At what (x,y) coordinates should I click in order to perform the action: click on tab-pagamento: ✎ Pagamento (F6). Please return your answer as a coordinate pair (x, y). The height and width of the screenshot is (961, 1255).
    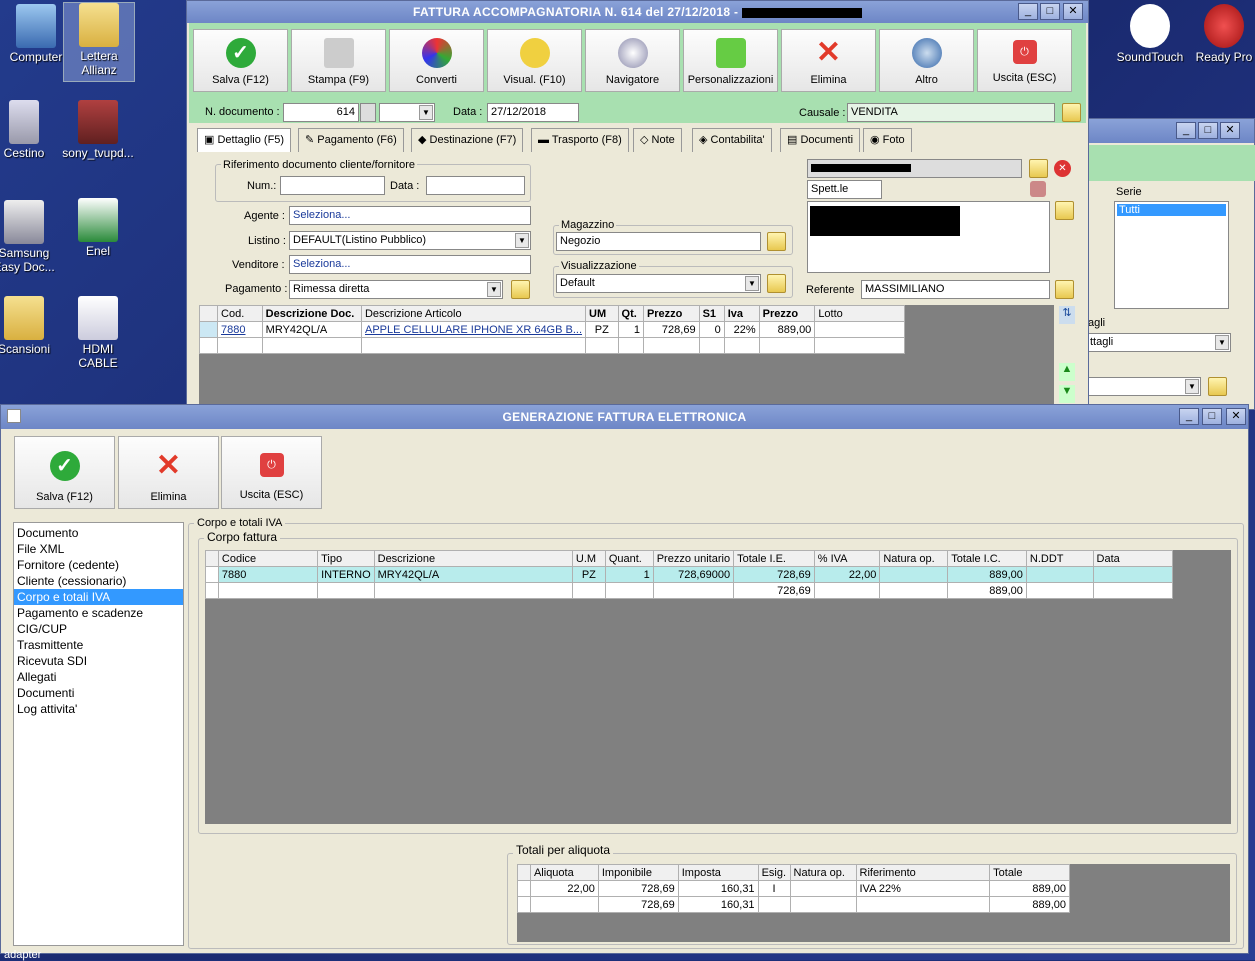
    Looking at the image, I should click on (351, 140).